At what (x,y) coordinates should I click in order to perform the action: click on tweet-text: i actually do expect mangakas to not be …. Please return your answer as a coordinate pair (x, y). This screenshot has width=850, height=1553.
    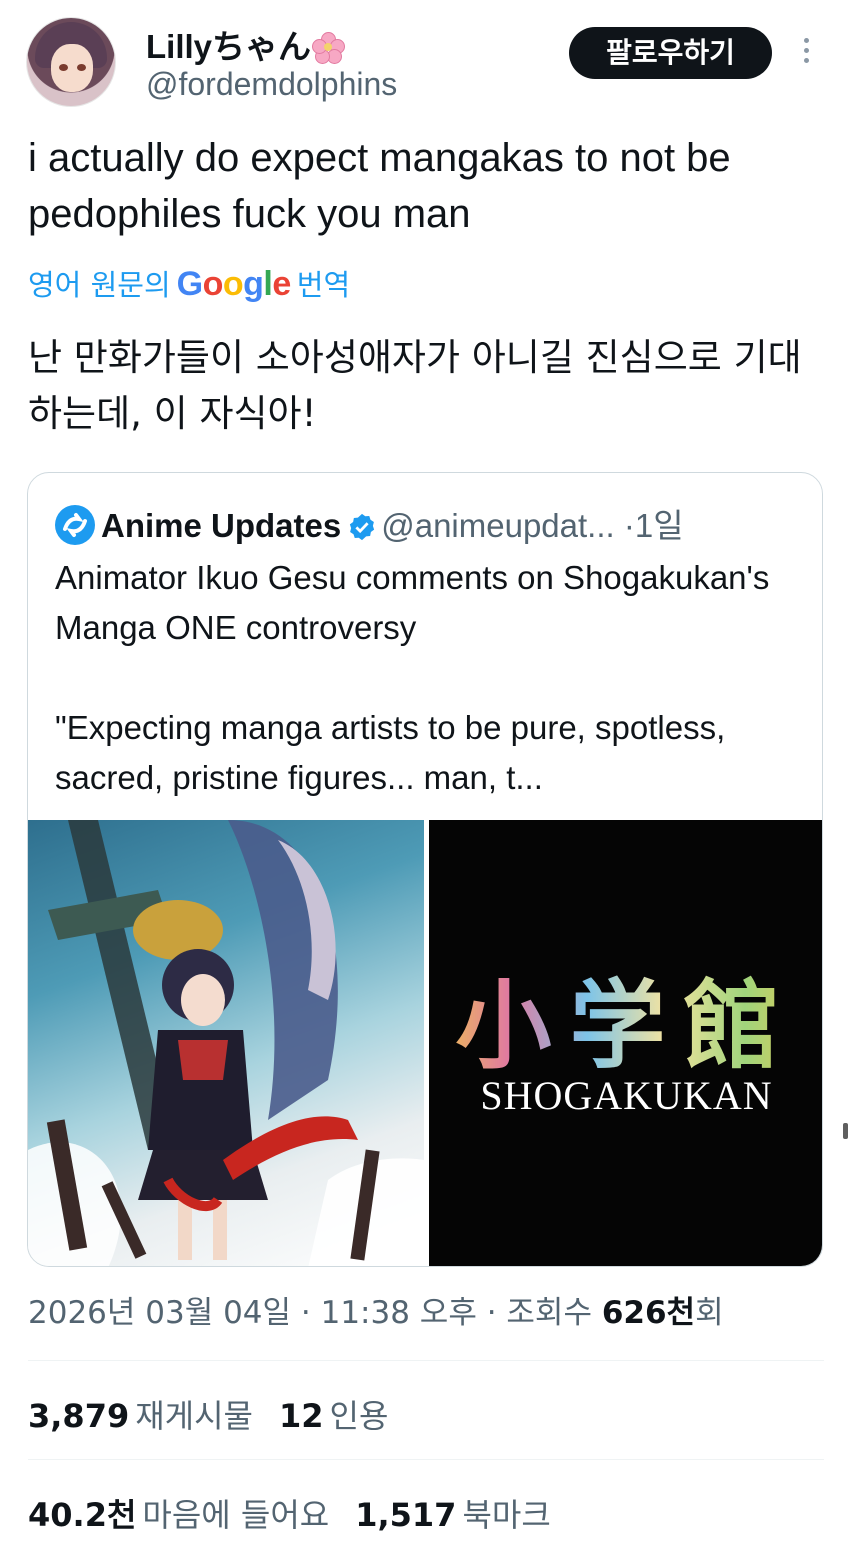
    Looking at the image, I should click on (379, 186).